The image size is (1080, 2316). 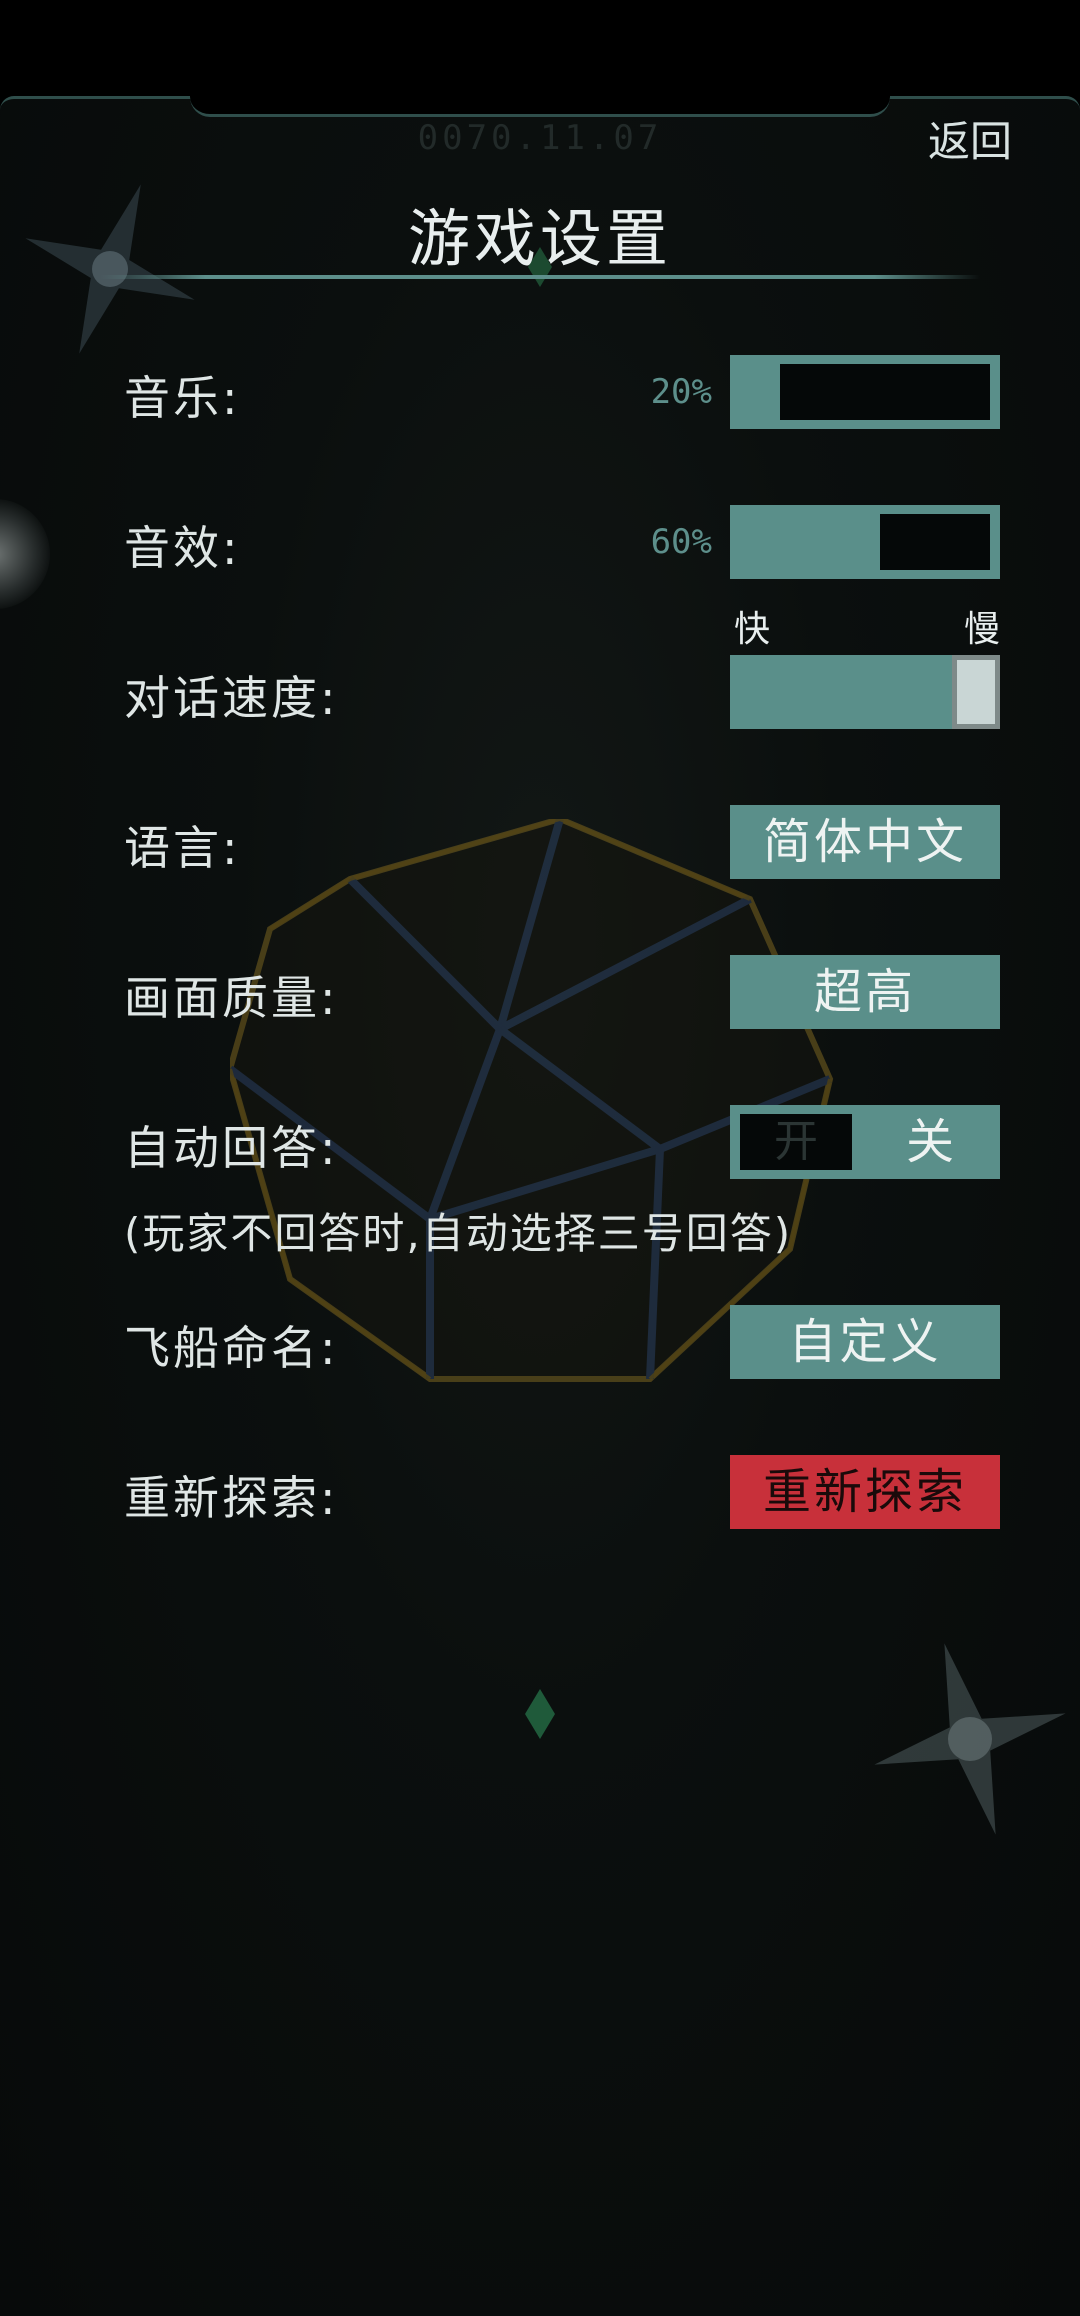 What do you see at coordinates (930, 1142) in the screenshot?
I see `auto-answer-off-option: 关` at bounding box center [930, 1142].